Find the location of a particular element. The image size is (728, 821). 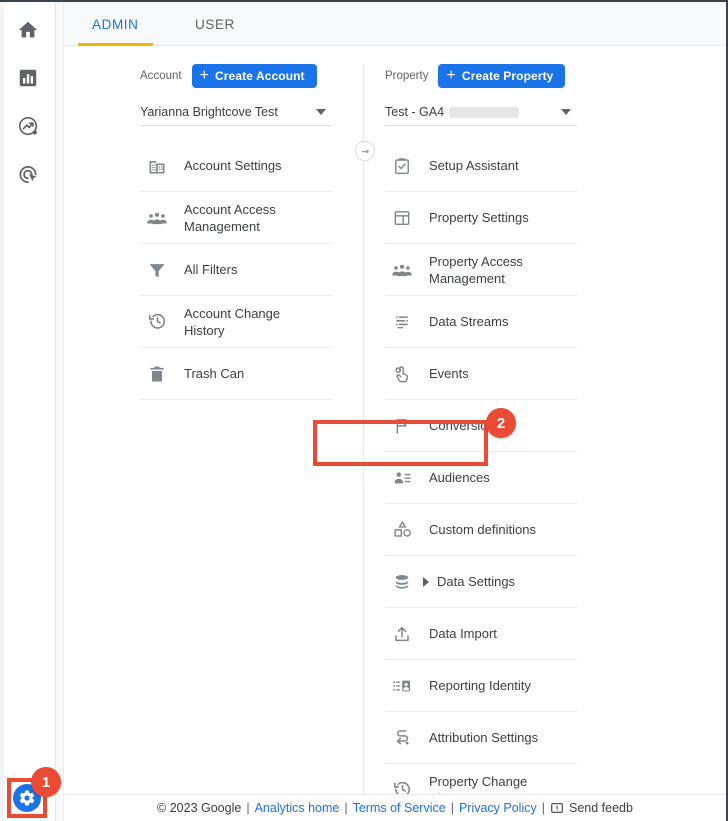

annotation-badge-1: 1 is located at coordinates (46, 782).